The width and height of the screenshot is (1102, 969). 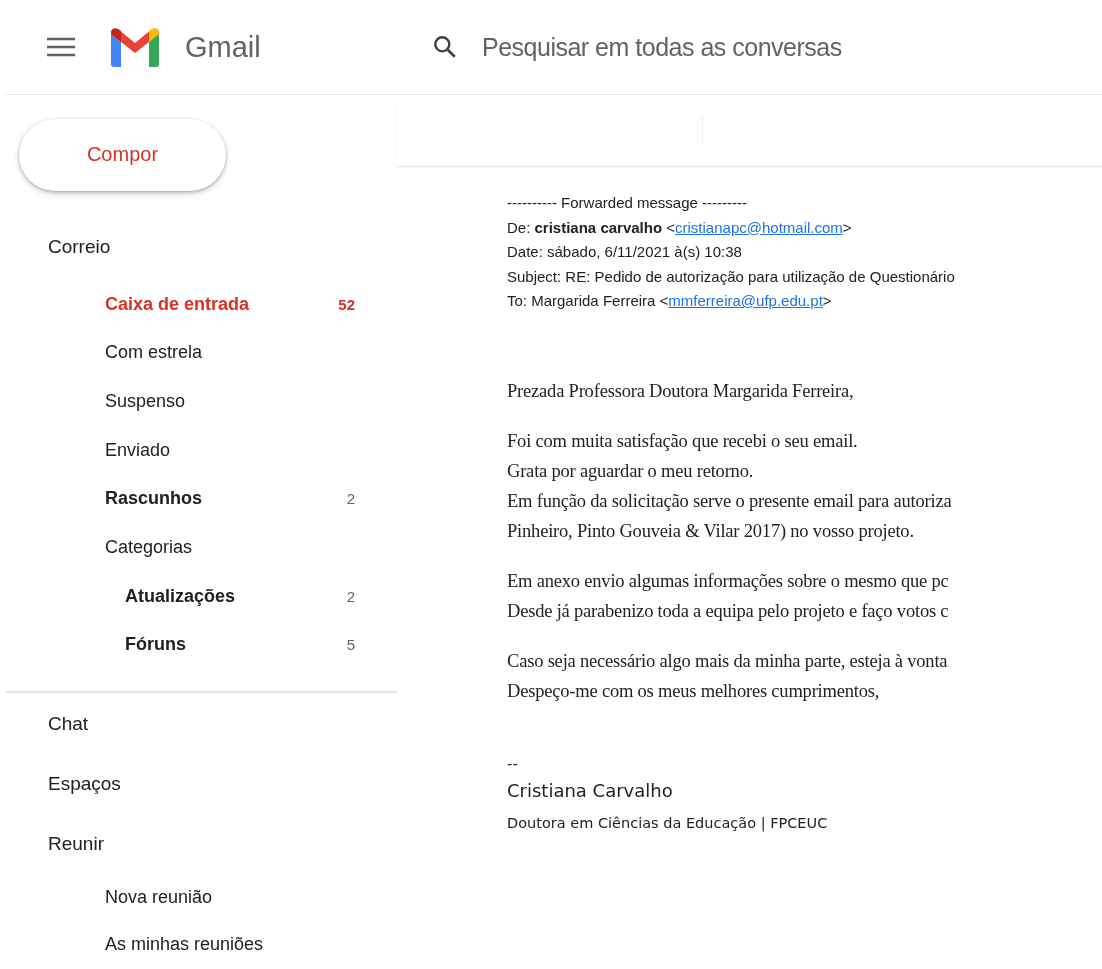 What do you see at coordinates (230, 945) in the screenshot?
I see `meeting-item: As minhas reuniões` at bounding box center [230, 945].